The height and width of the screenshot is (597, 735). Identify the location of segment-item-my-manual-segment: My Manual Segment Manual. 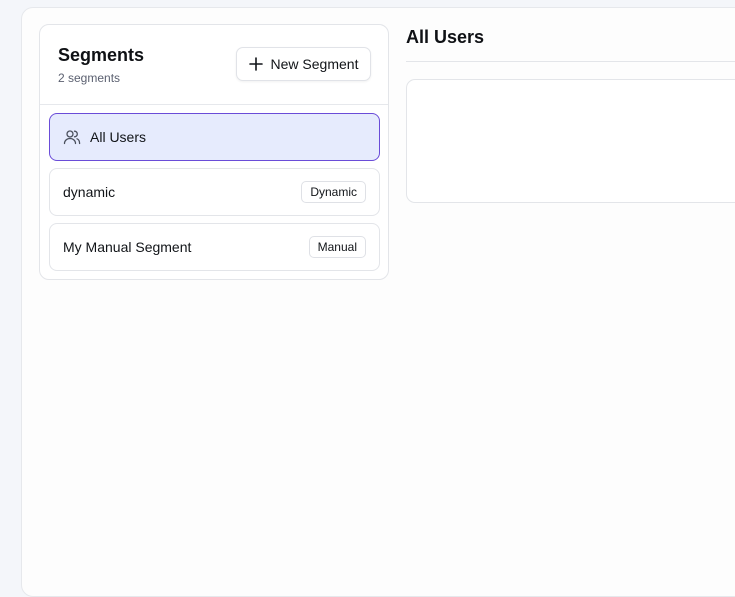
(214, 247).